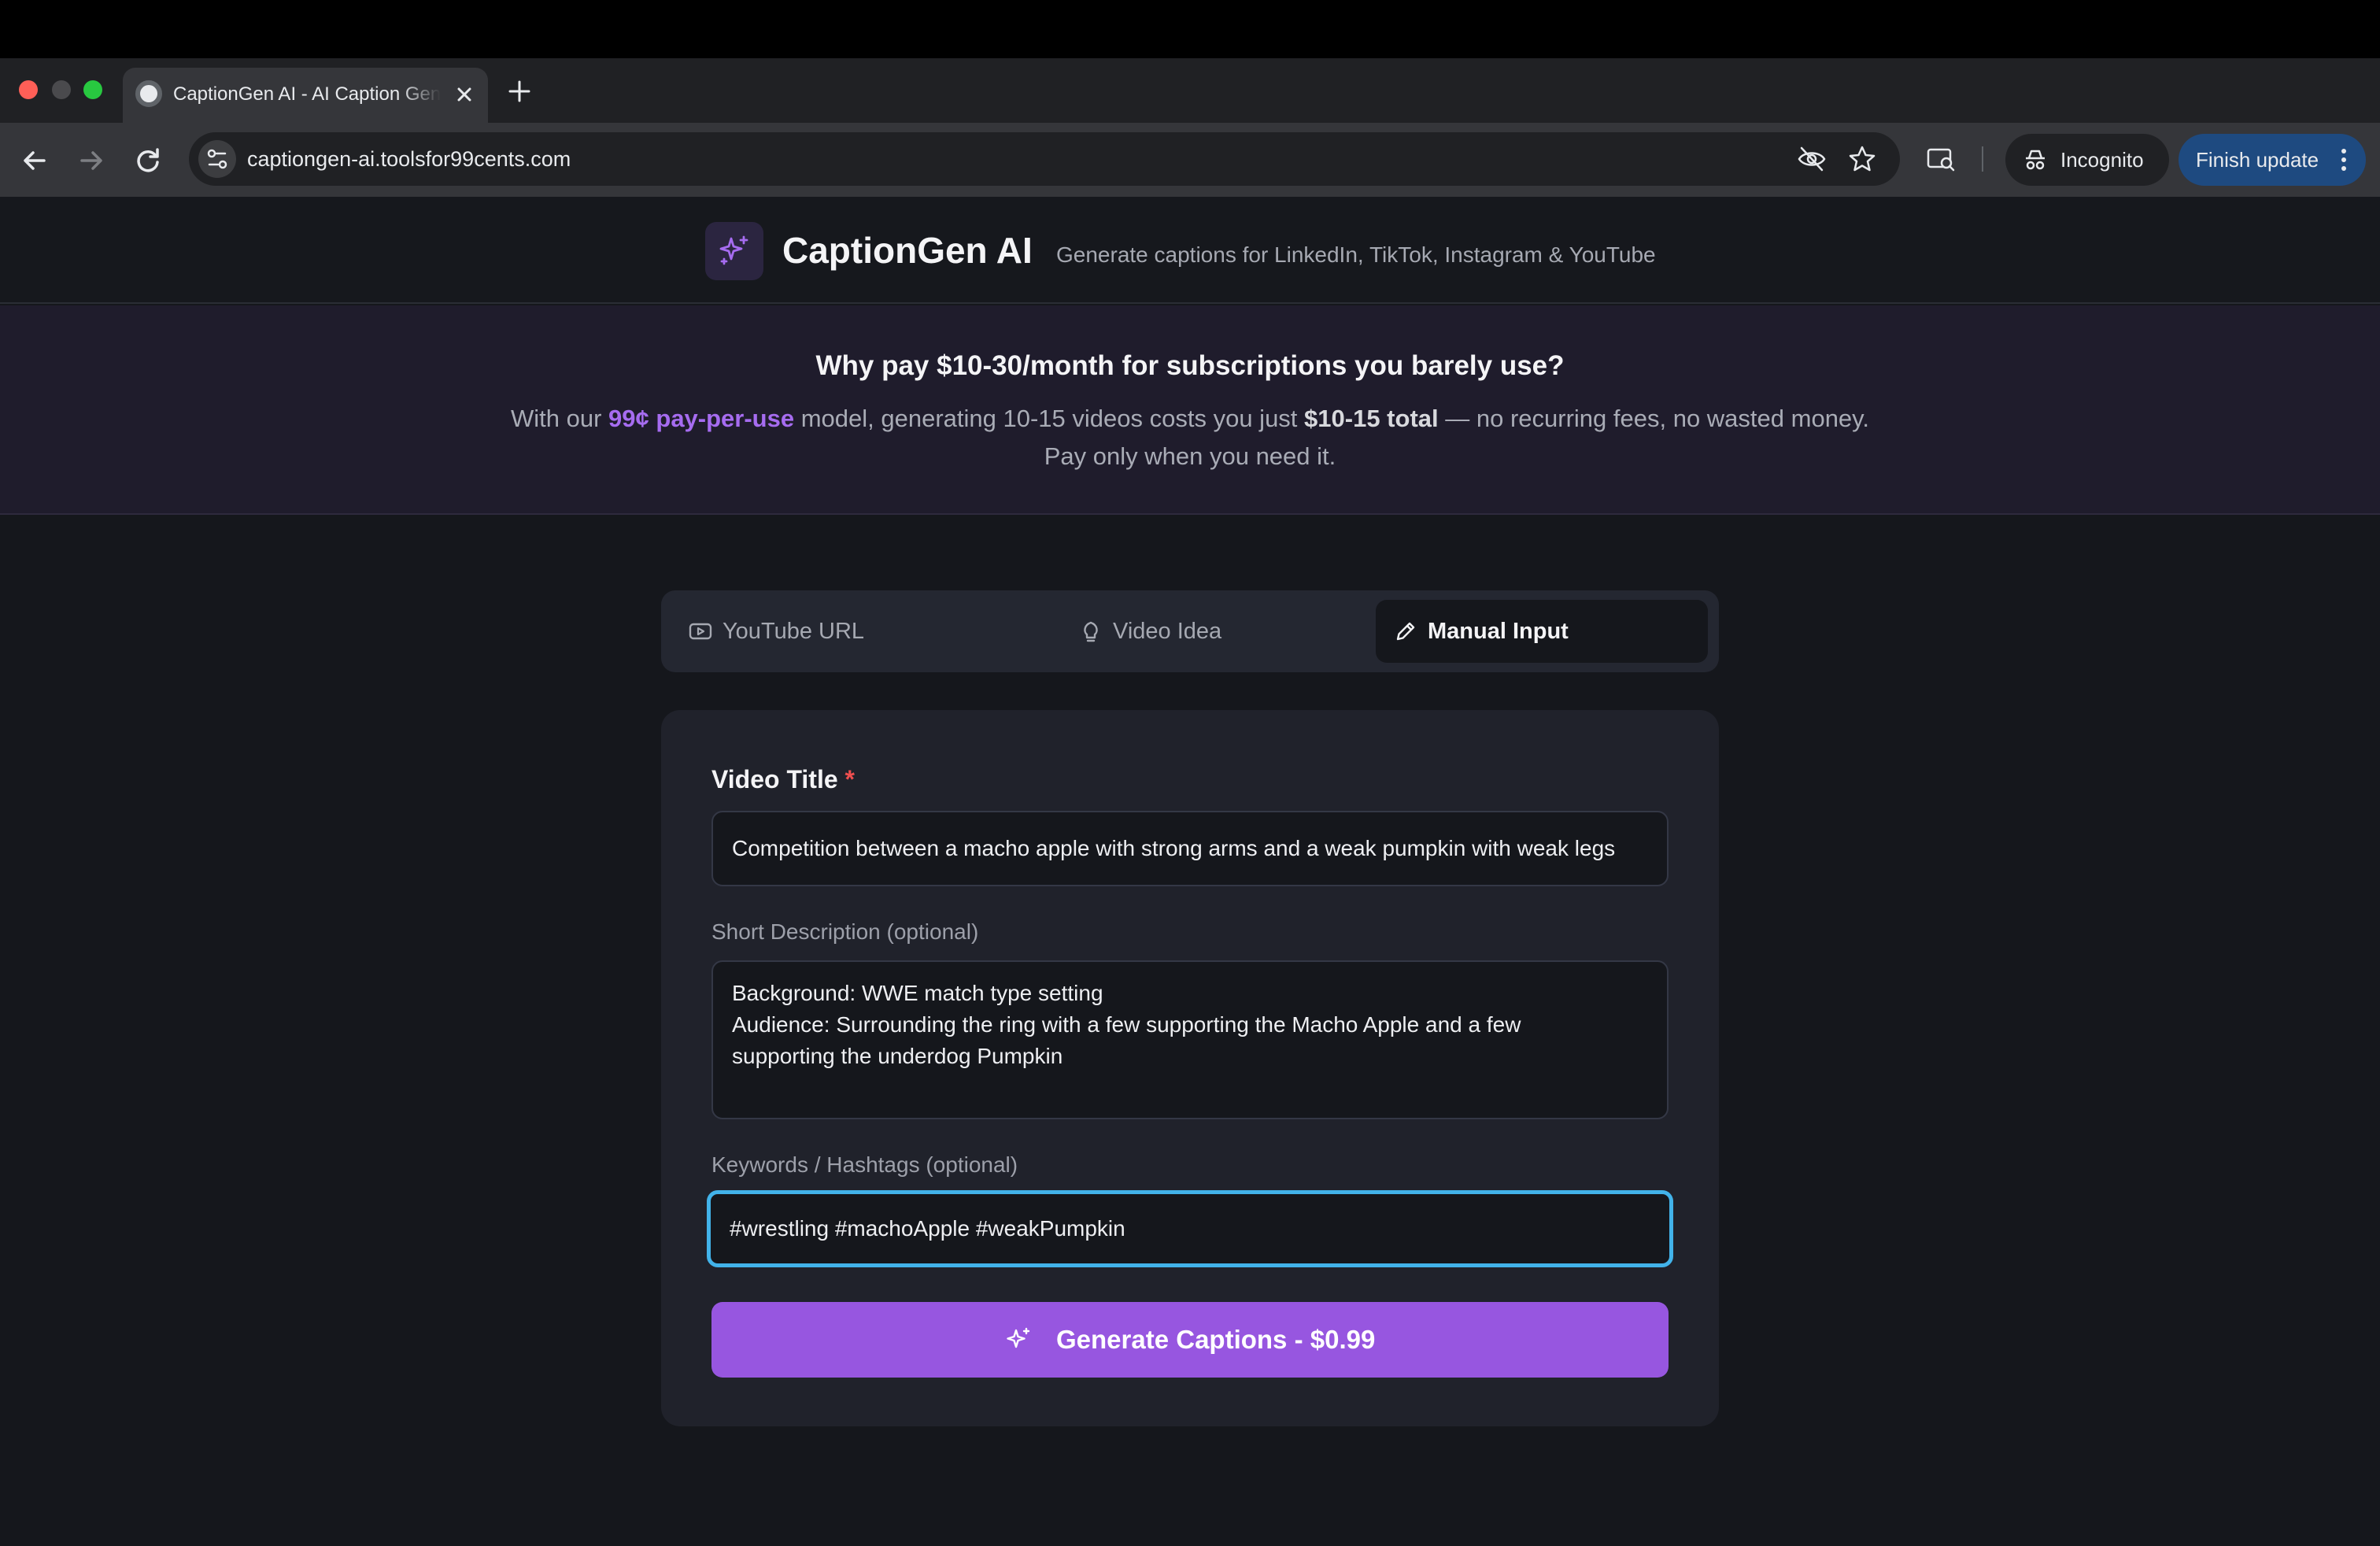 Image resolution: width=2380 pixels, height=1546 pixels. Describe the element at coordinates (62, 89) in the screenshot. I see `minimize-window-button` at that location.